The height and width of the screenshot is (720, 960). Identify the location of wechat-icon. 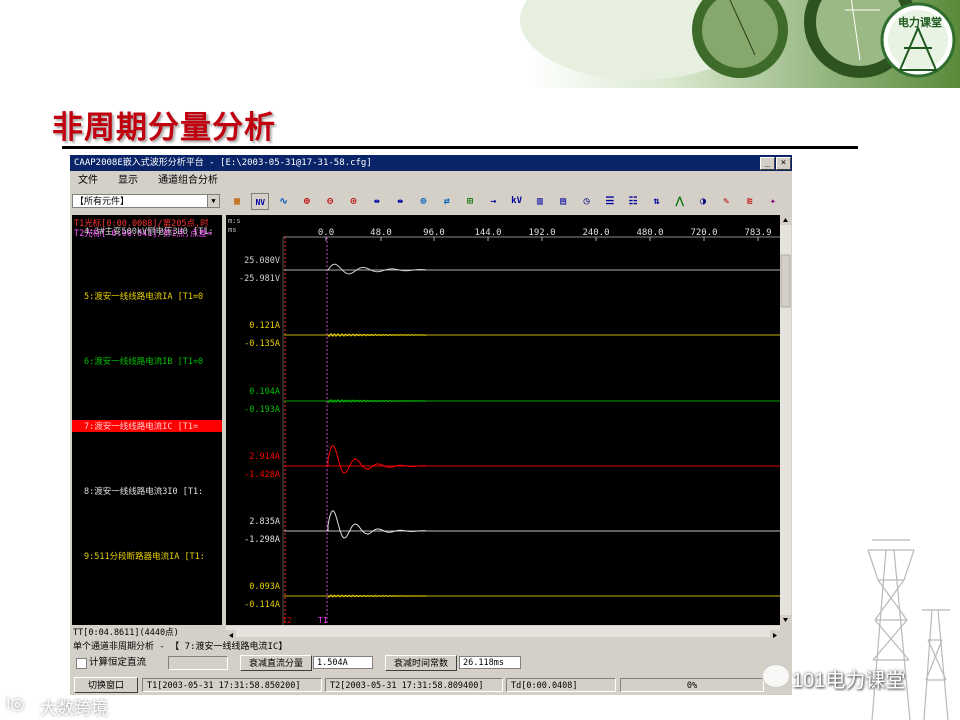
(776, 676).